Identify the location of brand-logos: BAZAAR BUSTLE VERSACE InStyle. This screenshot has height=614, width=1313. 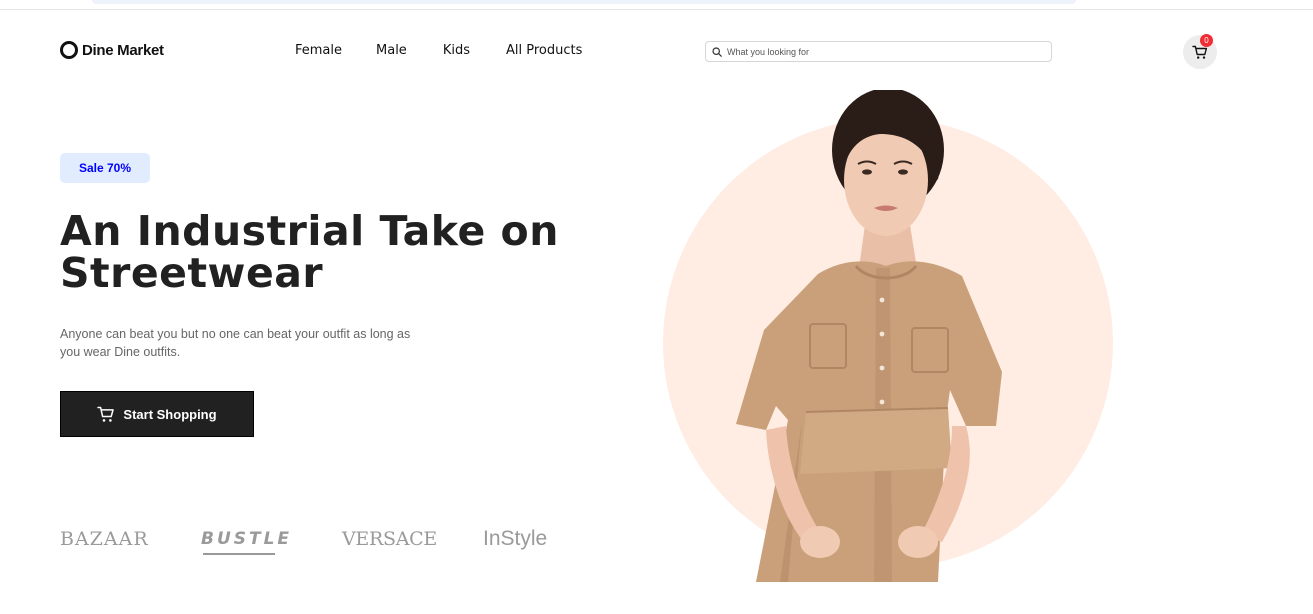
(304, 541).